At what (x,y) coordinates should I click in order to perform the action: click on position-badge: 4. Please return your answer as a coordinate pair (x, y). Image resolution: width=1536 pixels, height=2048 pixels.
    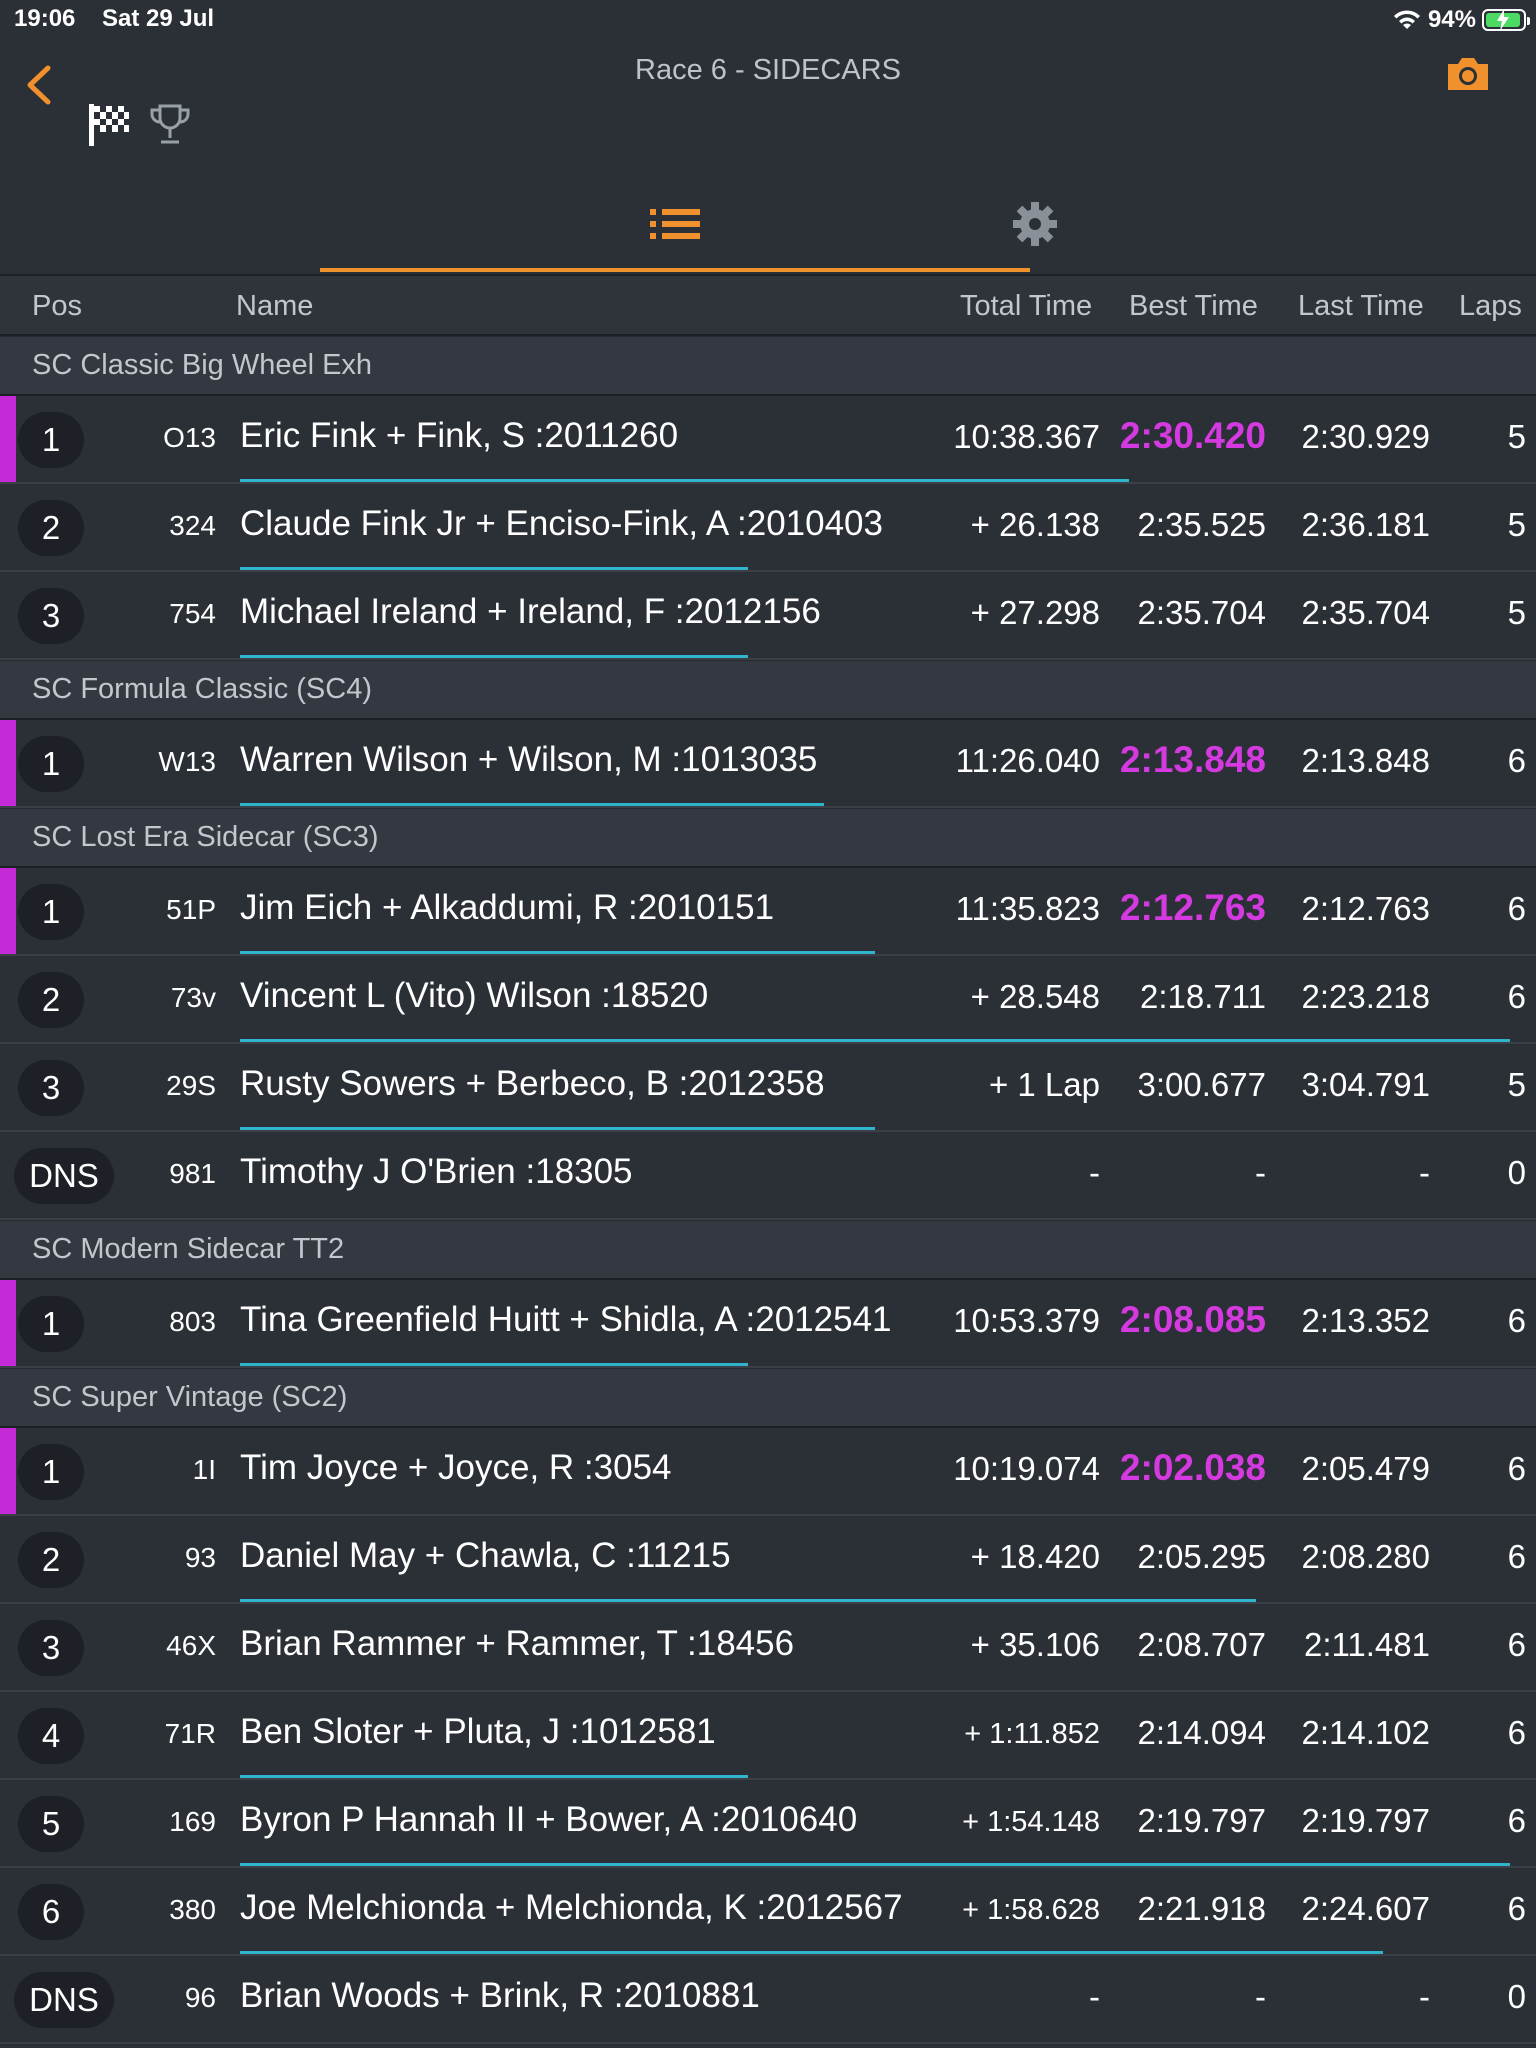
    Looking at the image, I should click on (51, 1736).